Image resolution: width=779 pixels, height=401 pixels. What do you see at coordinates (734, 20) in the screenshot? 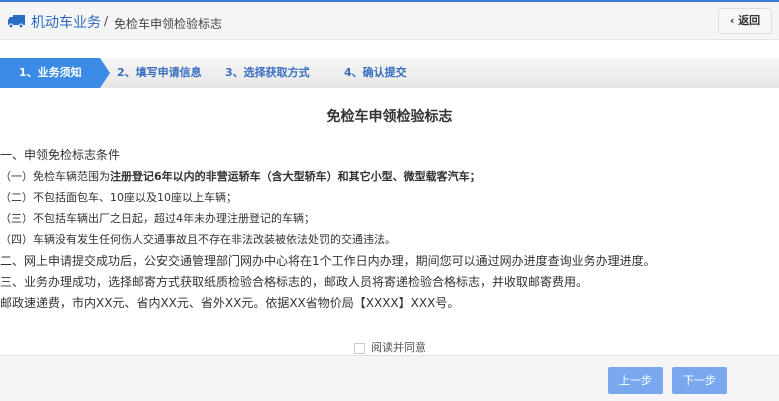
I see `chevron-left-icon: ‹` at bounding box center [734, 20].